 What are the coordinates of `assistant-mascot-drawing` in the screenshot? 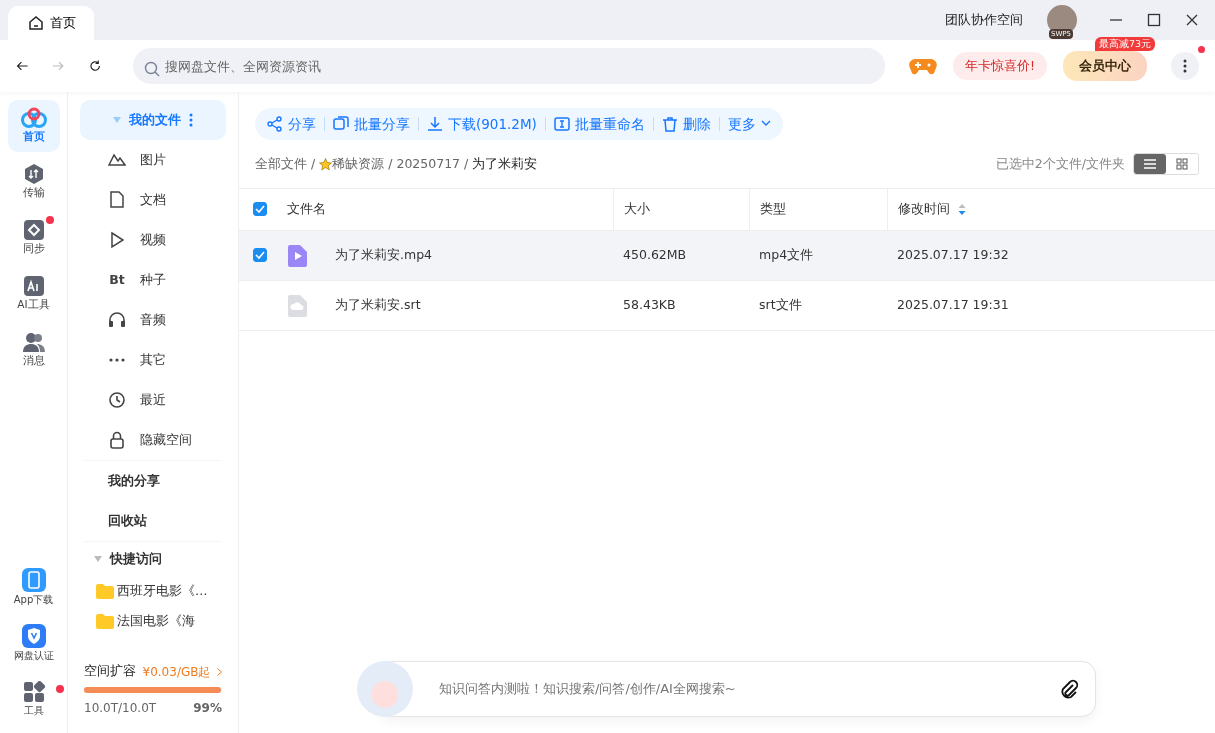 It's located at (385, 689).